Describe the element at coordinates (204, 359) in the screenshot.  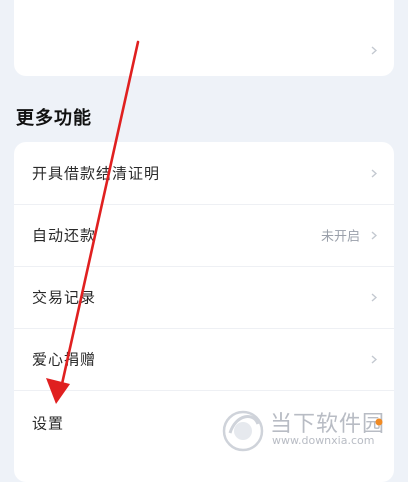
I see `list-item-donation: 爱心捐赠` at that location.